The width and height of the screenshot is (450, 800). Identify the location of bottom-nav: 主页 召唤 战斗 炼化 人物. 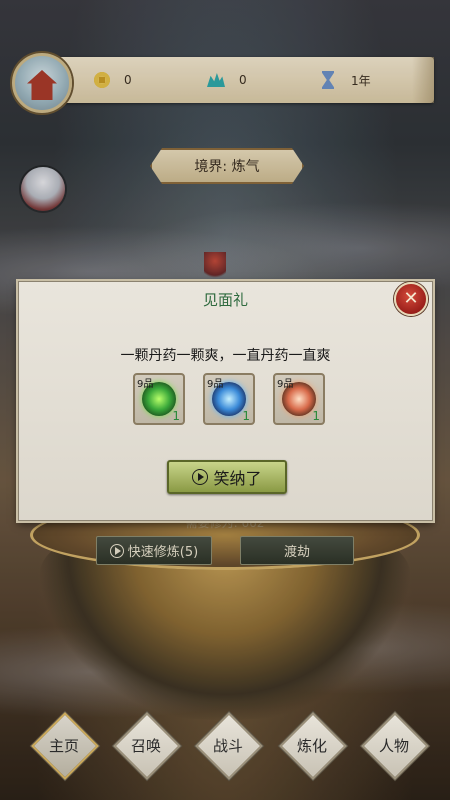
(225, 746).